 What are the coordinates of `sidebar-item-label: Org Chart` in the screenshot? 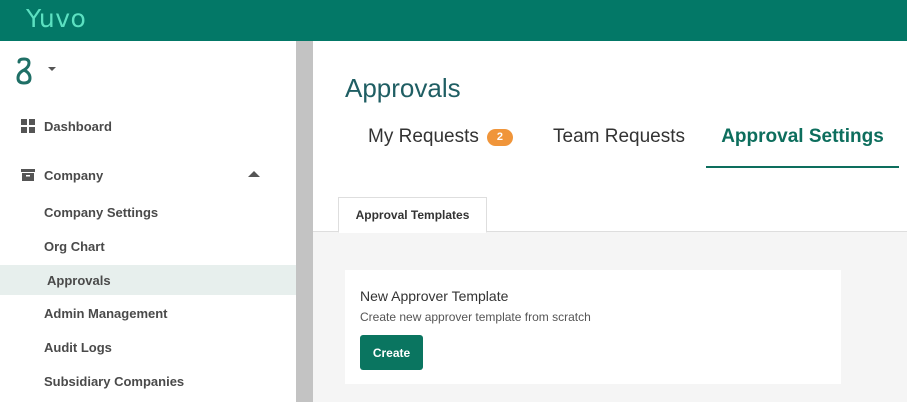 It's located at (74, 246).